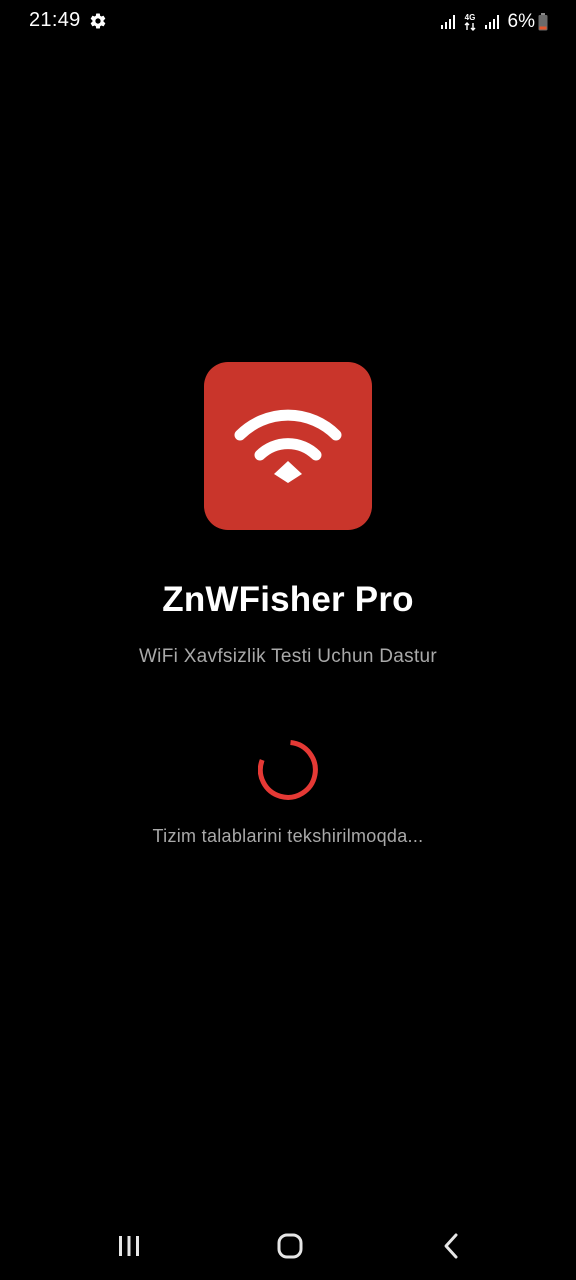 This screenshot has height=1280, width=576. I want to click on network-4g-icon: 4G, so click(470, 22).